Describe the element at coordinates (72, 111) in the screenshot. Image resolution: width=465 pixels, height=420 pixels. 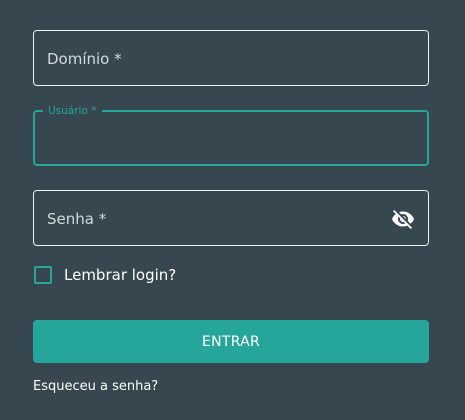
I see `user-field-label: Usuário *` at that location.